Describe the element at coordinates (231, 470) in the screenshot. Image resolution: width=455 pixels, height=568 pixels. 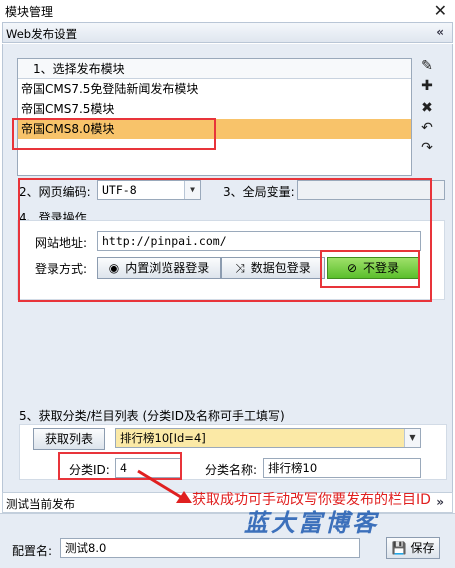
I see `category-name-label: 分类名称:` at that location.